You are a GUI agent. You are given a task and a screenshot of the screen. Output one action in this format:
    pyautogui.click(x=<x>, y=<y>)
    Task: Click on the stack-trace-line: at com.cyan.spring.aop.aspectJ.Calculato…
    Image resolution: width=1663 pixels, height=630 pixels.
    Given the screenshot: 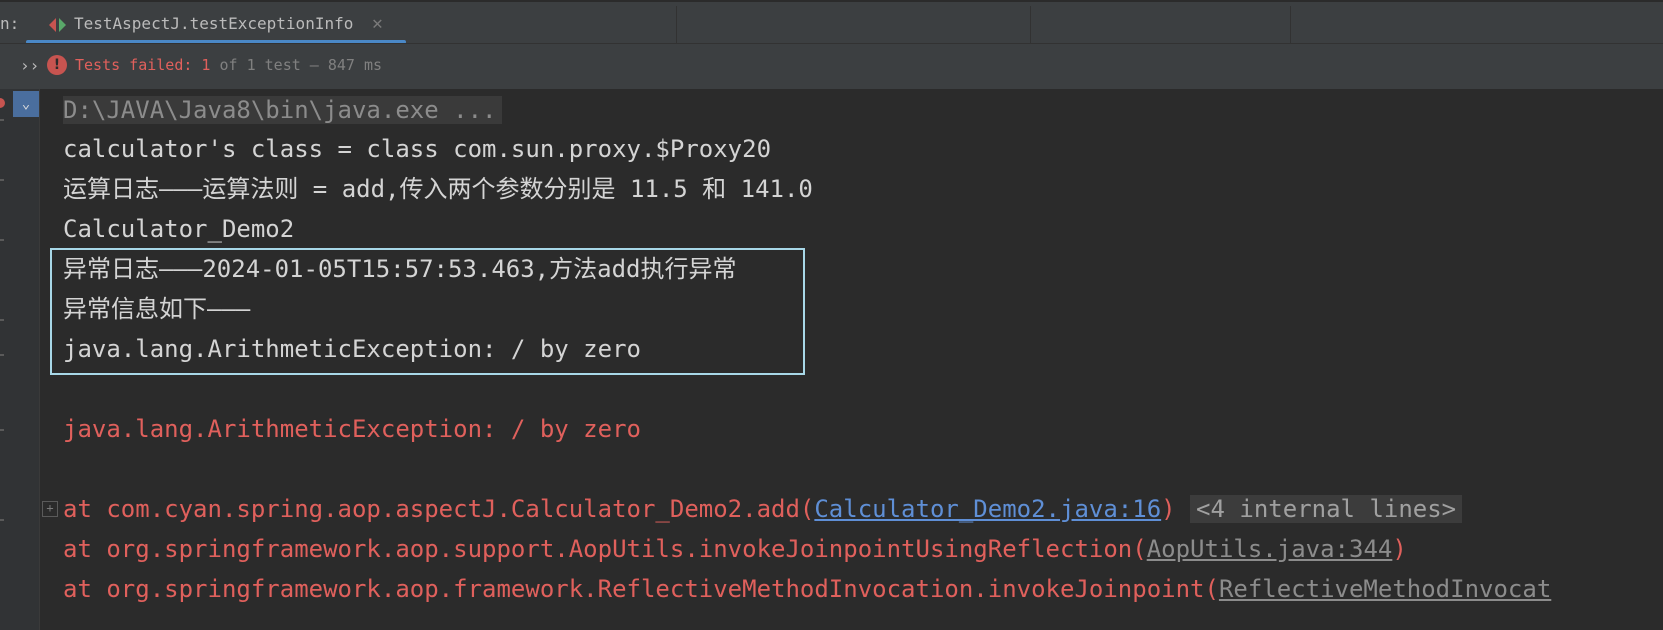 What is the action you would take?
    pyautogui.click(x=763, y=509)
    